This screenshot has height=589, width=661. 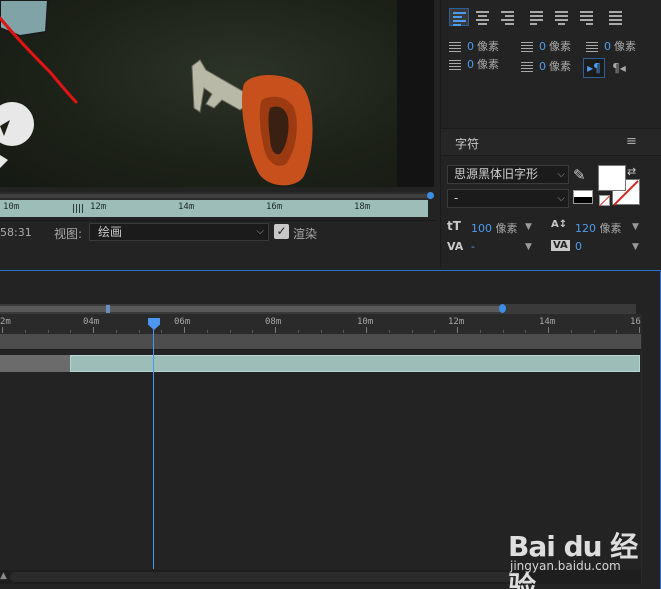 What do you see at coordinates (488, 64) in the screenshot?
I see `indent-right-unit: 像素` at bounding box center [488, 64].